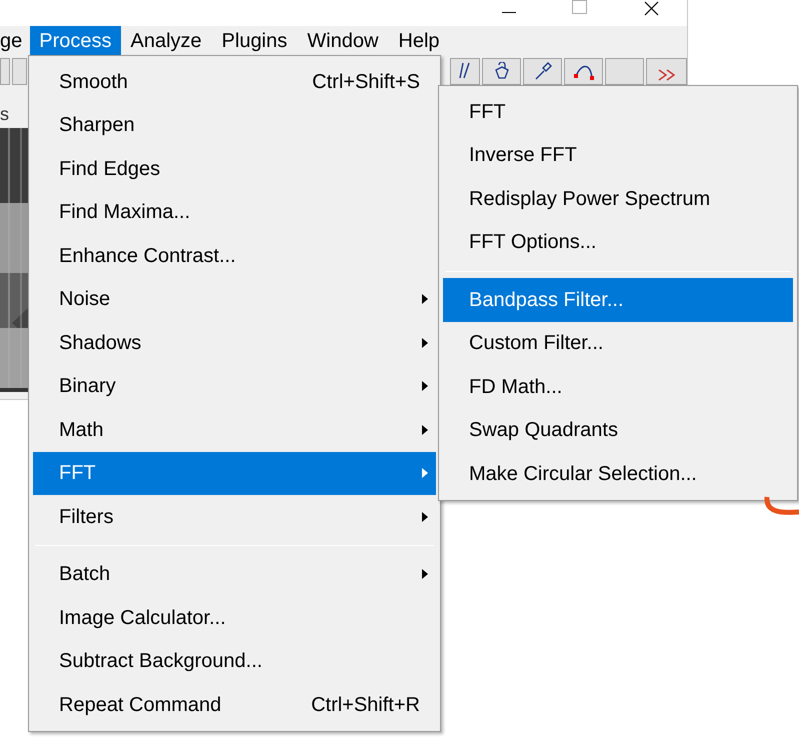  Describe the element at coordinates (651, 8) in the screenshot. I see `close-icon` at that location.